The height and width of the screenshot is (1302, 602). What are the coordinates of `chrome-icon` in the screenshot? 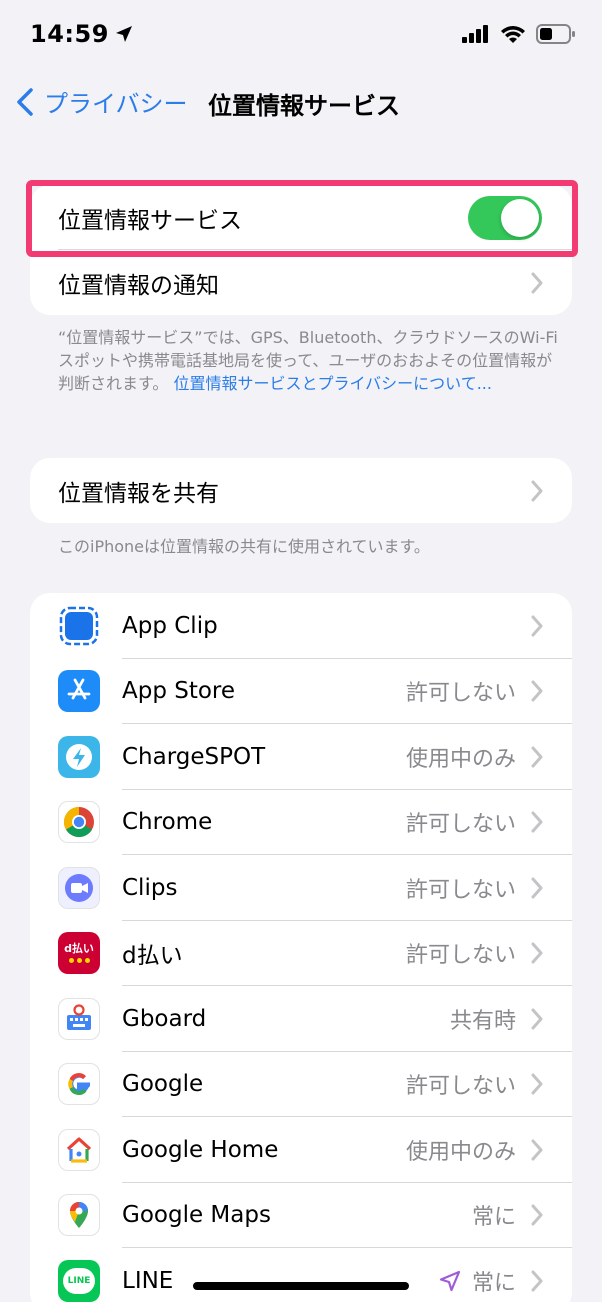 It's located at (79, 822).